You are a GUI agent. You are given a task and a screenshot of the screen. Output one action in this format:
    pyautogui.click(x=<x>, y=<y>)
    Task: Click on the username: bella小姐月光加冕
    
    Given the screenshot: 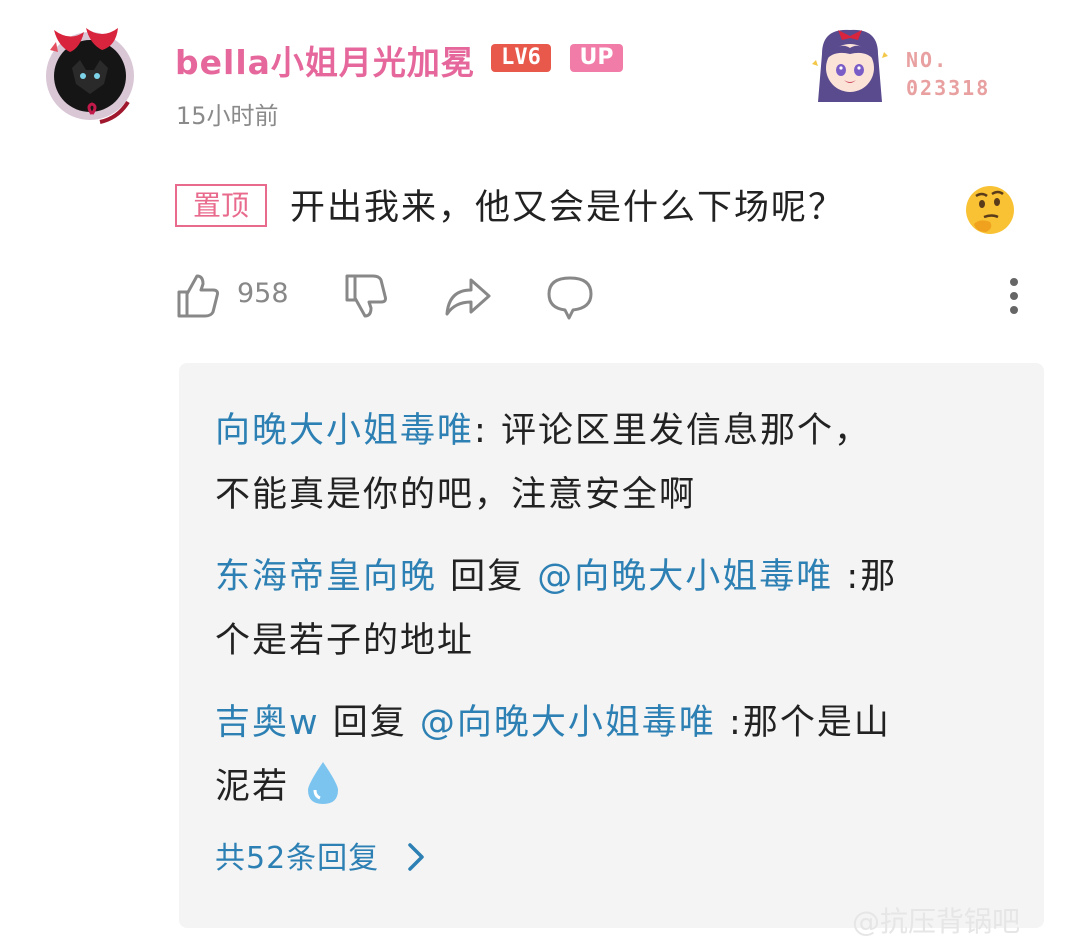 What is the action you would take?
    pyautogui.click(x=325, y=60)
    